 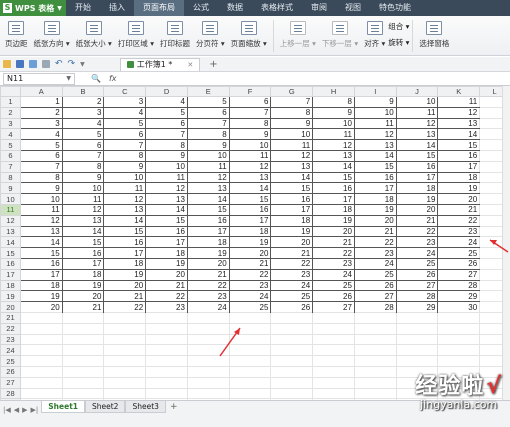 I want to click on row-header: 22, so click(x=10, y=328).